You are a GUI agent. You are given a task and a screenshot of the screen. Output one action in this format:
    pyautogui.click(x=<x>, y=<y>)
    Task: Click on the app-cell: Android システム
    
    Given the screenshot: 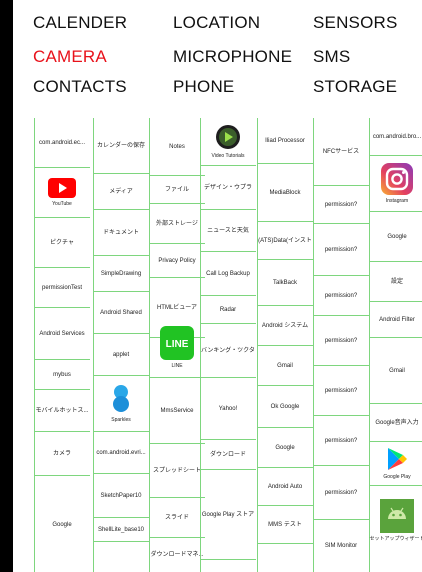 What is the action you would take?
    pyautogui.click(x=285, y=326)
    